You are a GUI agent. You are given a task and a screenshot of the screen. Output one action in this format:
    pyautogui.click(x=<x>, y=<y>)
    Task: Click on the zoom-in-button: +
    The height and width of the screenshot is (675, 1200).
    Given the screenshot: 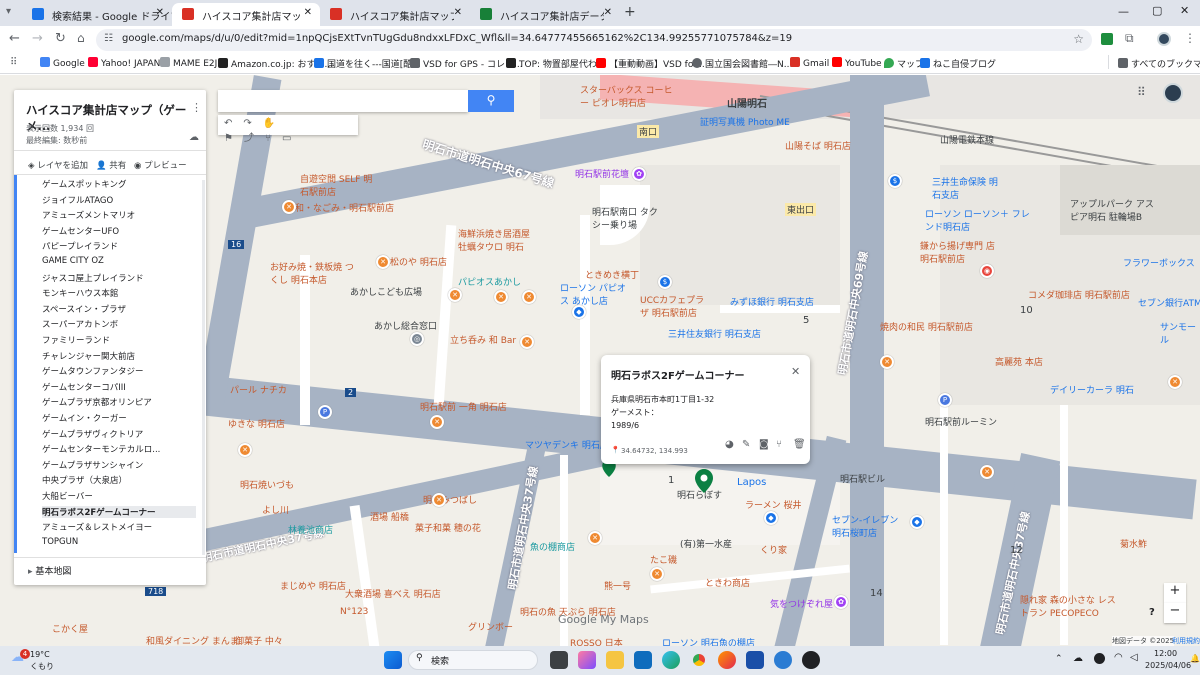 What is the action you would take?
    pyautogui.click(x=1175, y=593)
    